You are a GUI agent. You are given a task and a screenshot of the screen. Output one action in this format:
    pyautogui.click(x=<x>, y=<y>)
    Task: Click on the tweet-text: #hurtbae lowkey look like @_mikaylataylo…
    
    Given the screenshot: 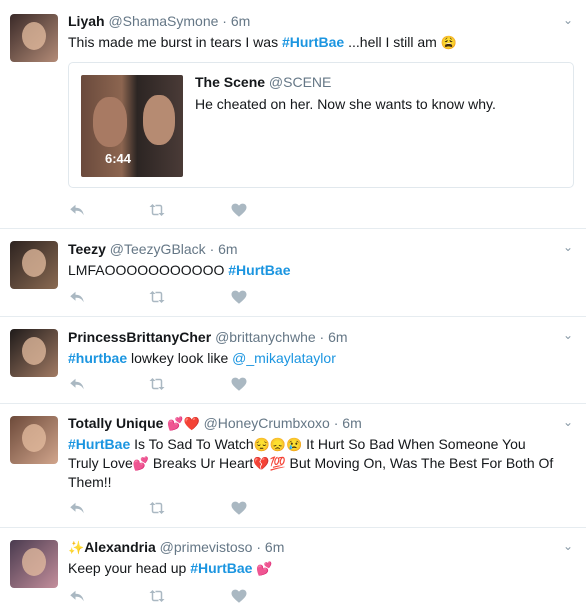 What is the action you would take?
    pyautogui.click(x=320, y=358)
    